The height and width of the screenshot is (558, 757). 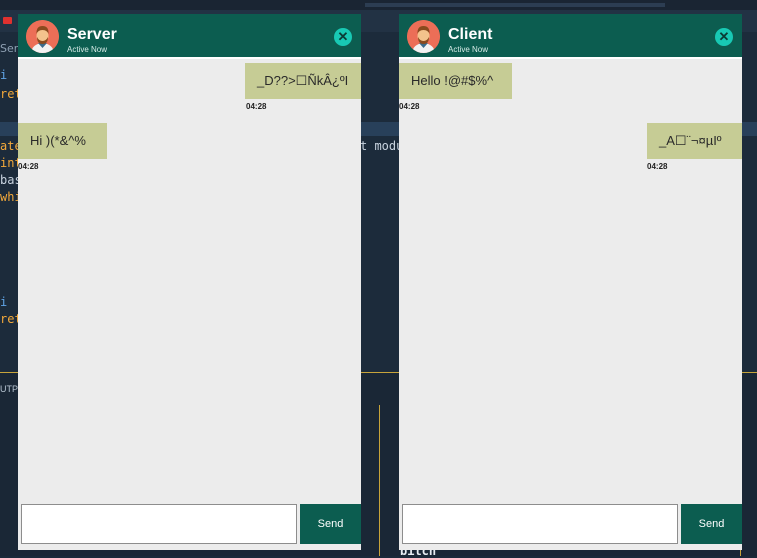 I want to click on chat-header: Client Active Now ✕, so click(x=570, y=36).